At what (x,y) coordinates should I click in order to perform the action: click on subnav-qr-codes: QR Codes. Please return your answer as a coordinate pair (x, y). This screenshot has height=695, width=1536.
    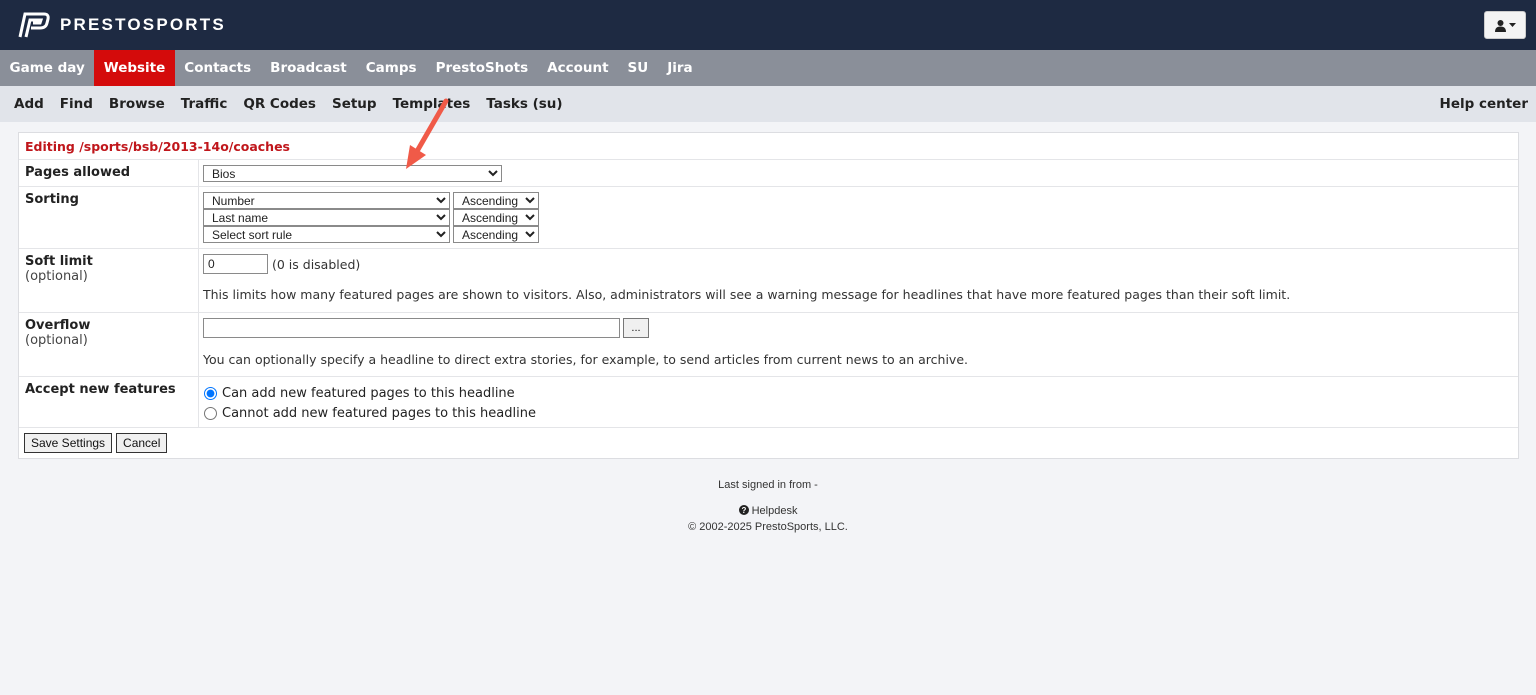
    Looking at the image, I should click on (279, 104).